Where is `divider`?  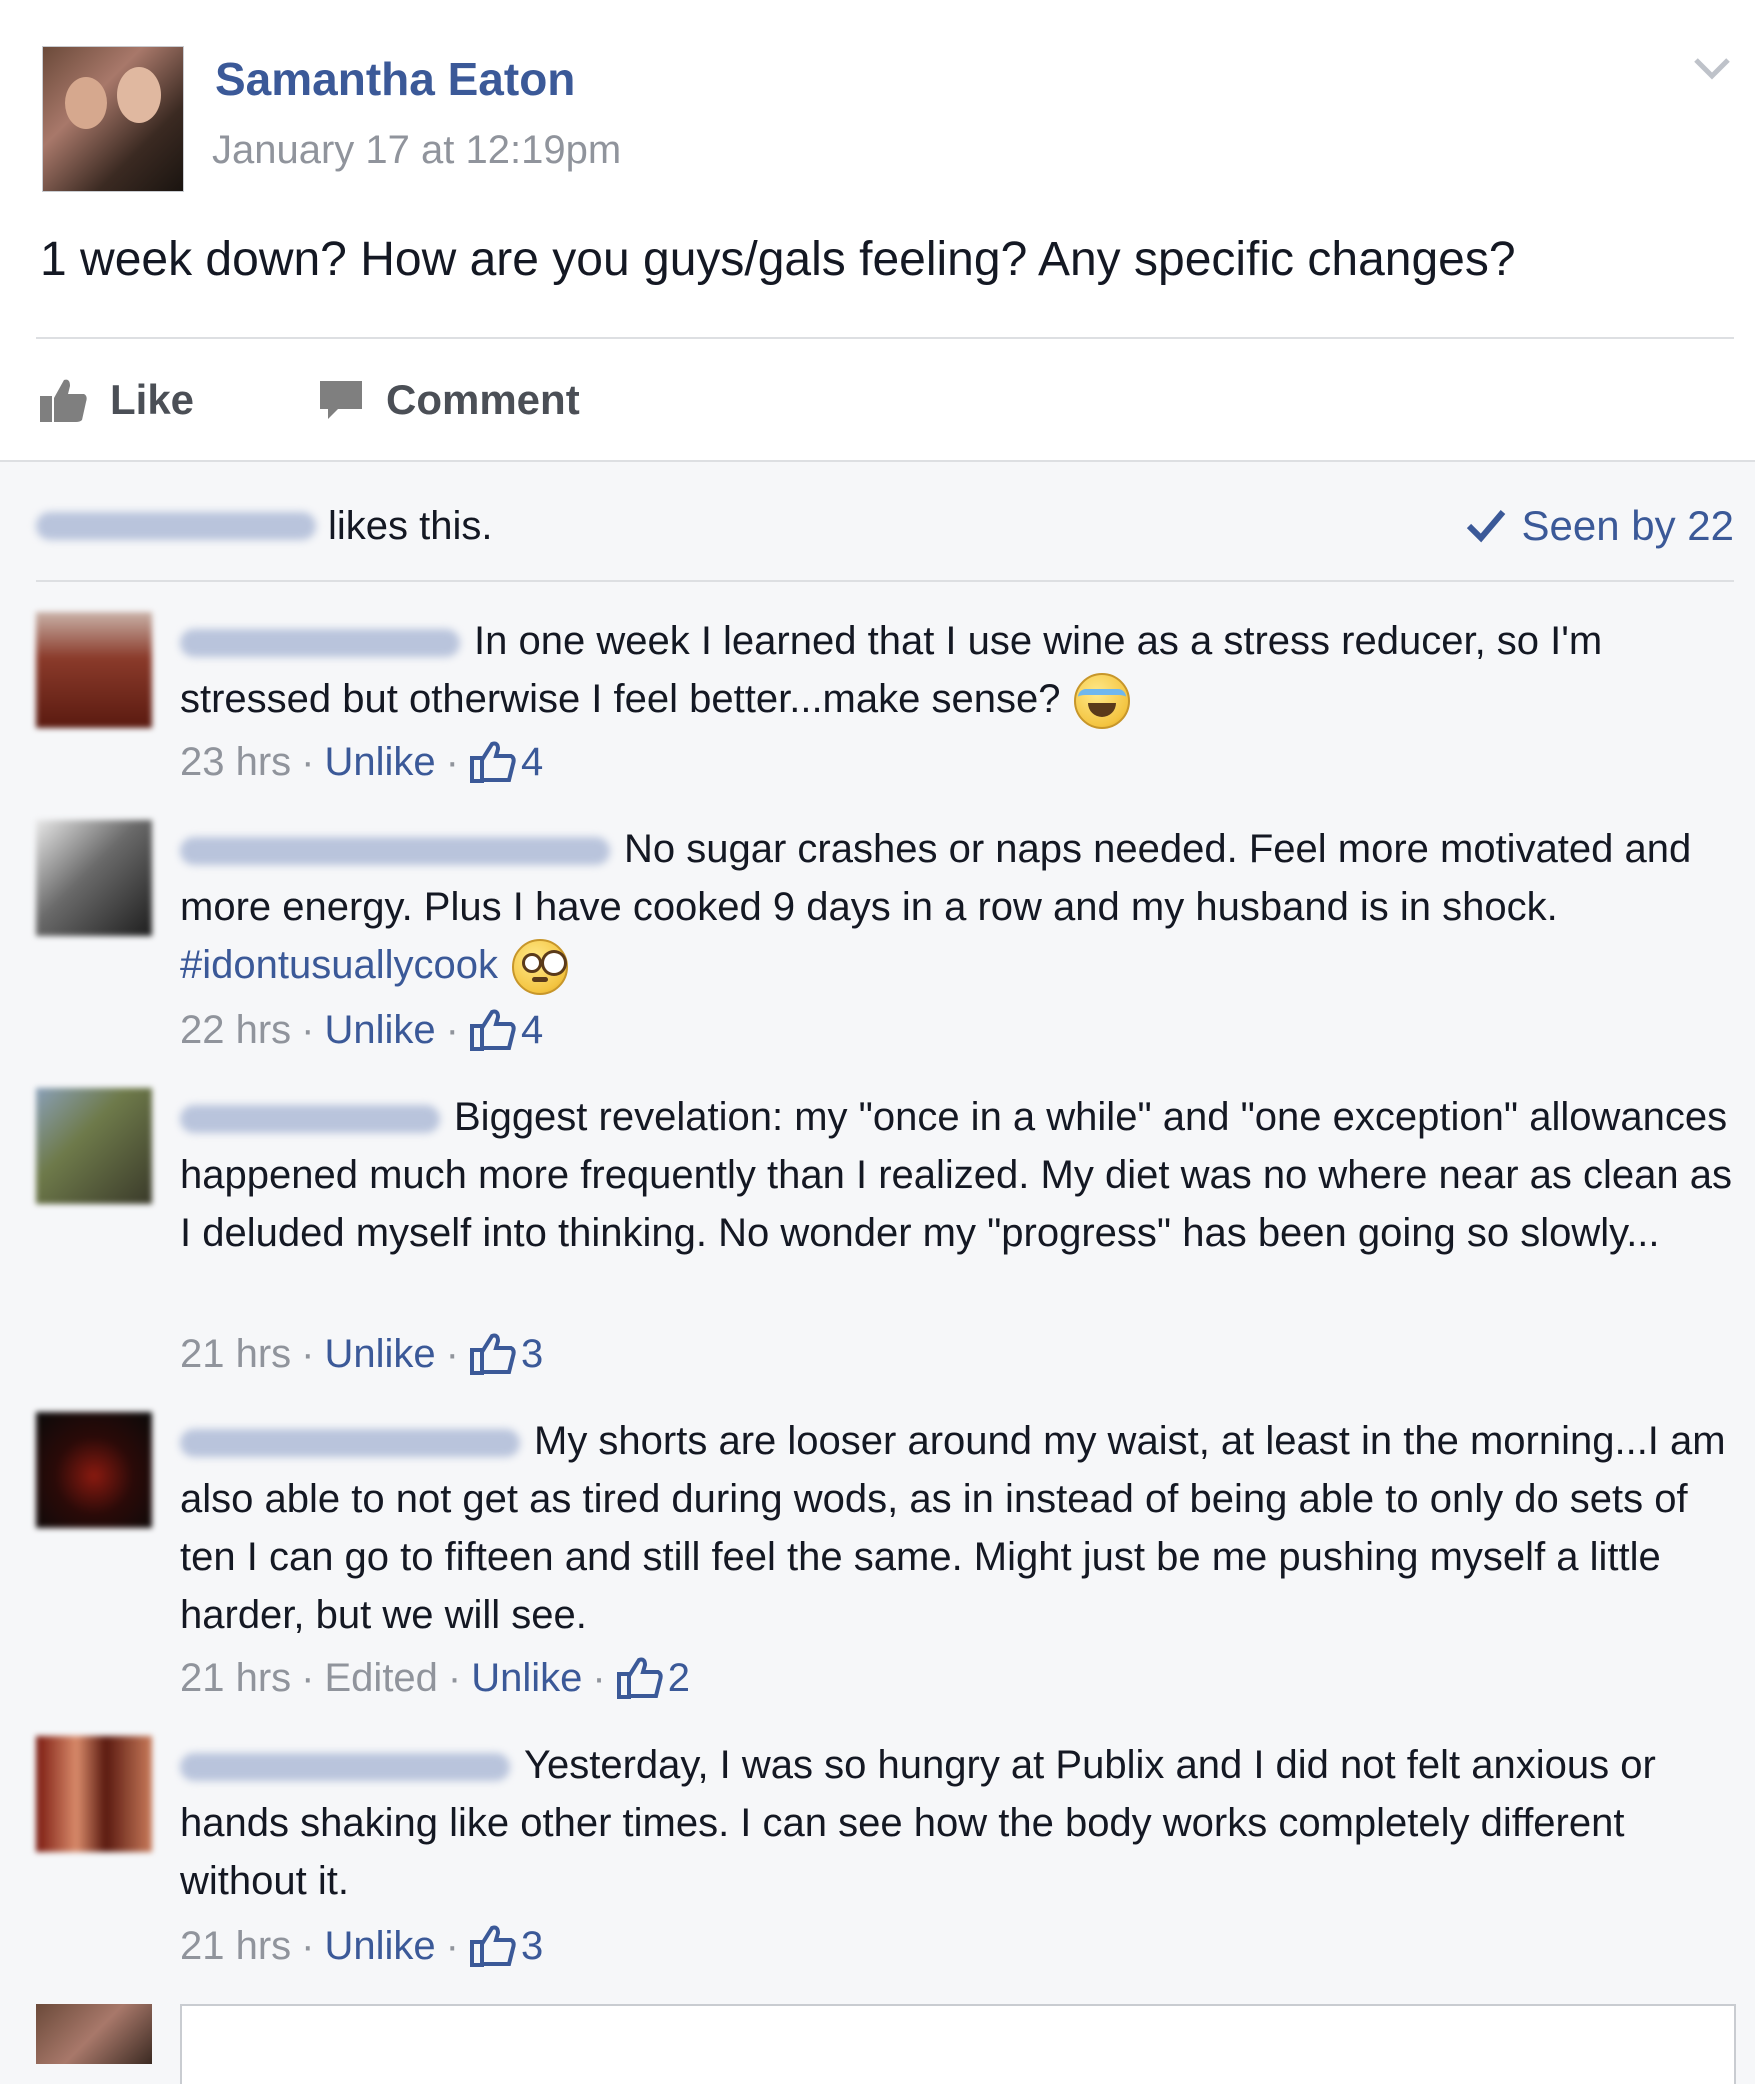
divider is located at coordinates (885, 338).